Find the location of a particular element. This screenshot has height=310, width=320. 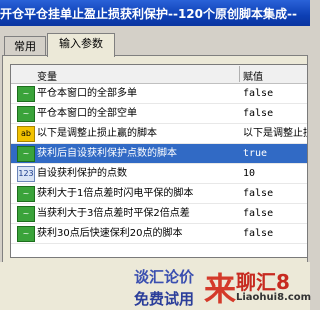

table-row: ~ 平仓本窗口的全部空单 false is located at coordinates (159, 114).